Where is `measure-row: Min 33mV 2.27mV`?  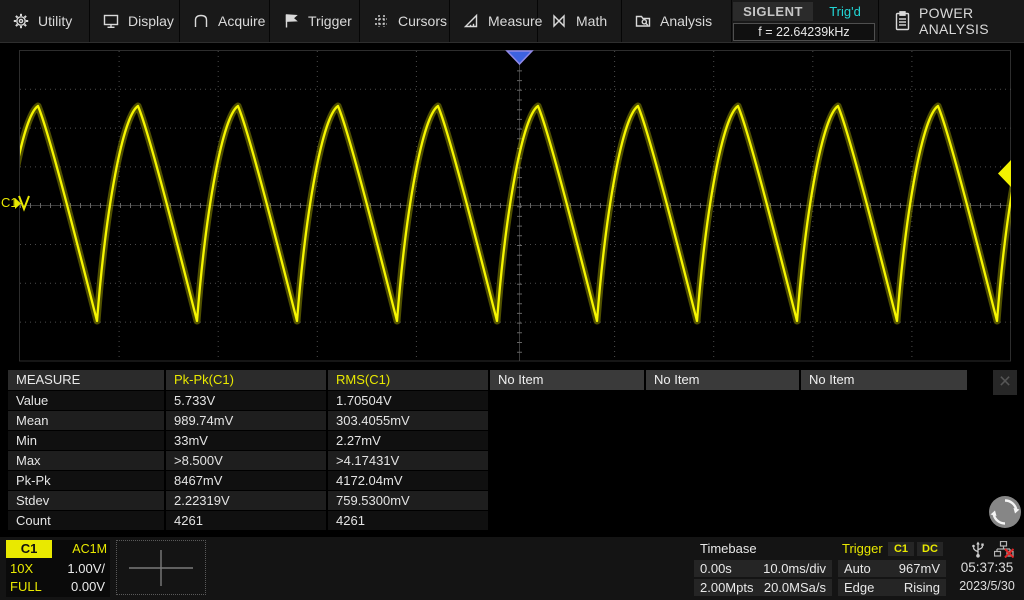
measure-row: Min 33mV 2.27mV is located at coordinates (512, 440).